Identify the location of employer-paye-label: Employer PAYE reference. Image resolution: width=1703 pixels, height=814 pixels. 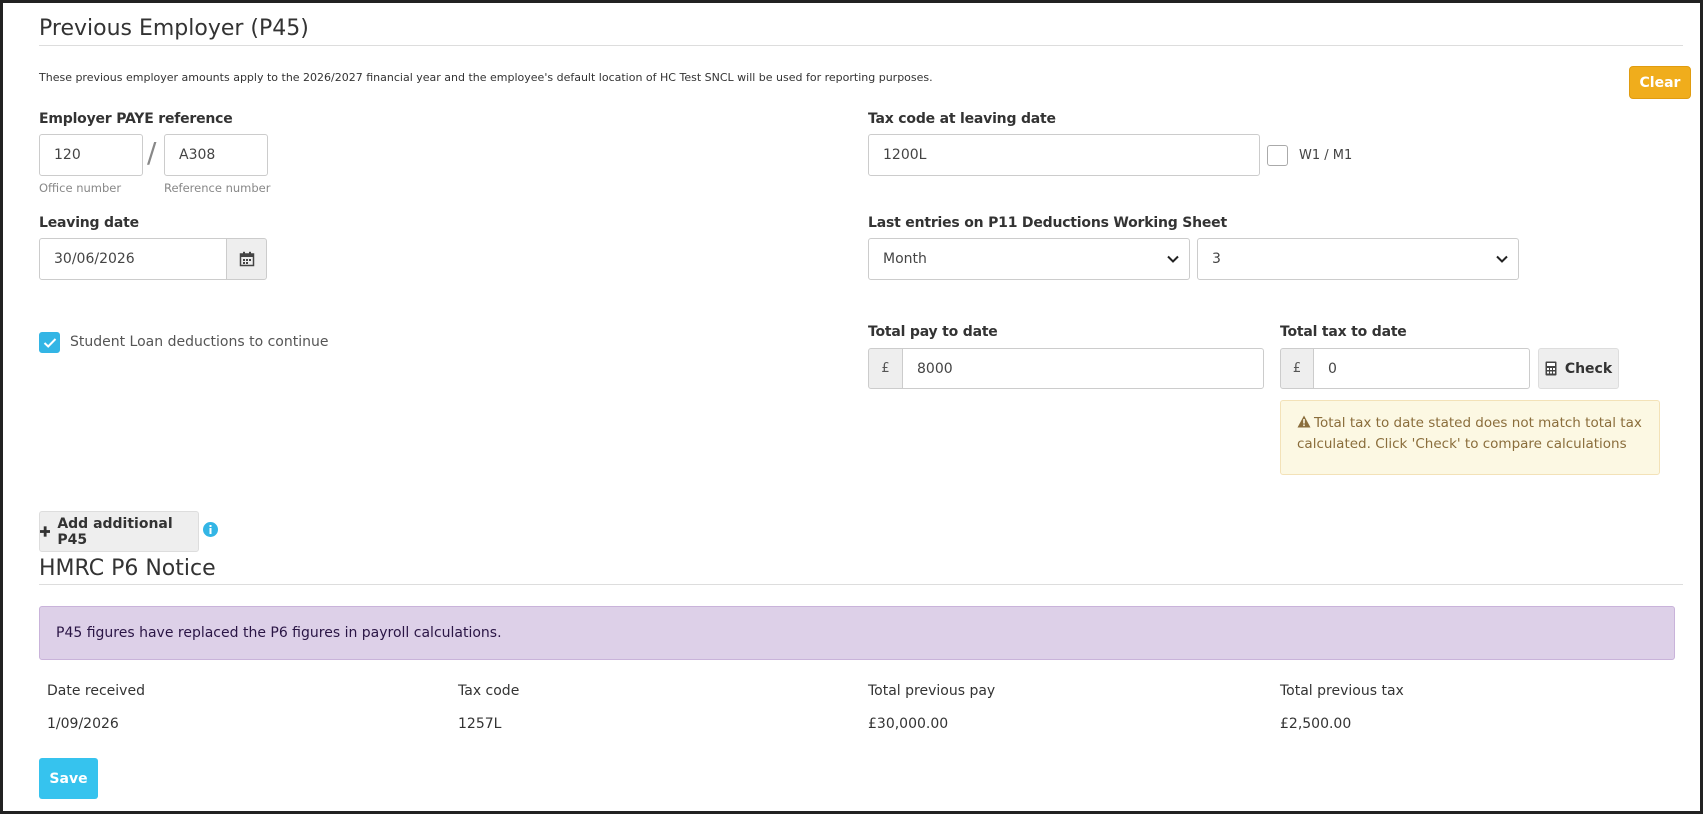
(136, 119).